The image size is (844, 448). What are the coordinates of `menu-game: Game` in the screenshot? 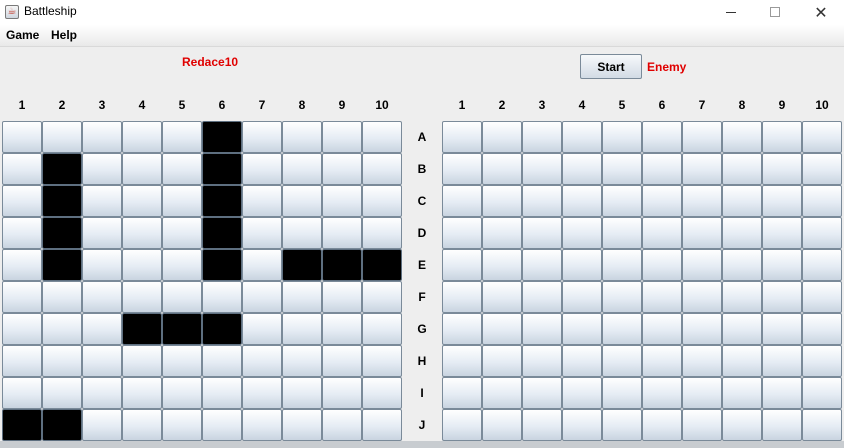 It's located at (22, 35).